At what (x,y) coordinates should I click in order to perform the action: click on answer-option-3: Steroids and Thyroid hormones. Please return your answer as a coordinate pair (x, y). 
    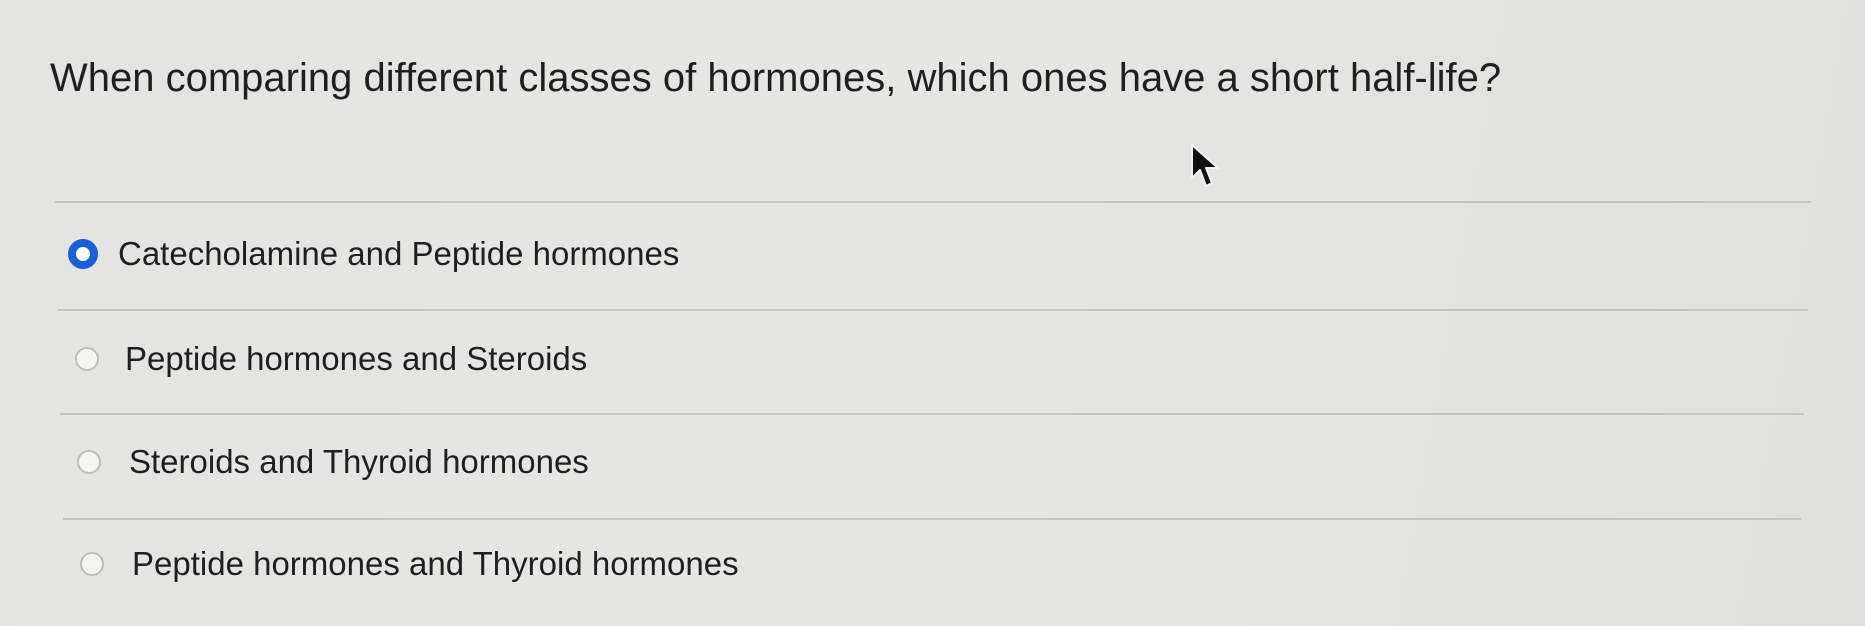
    Looking at the image, I should click on (333, 462).